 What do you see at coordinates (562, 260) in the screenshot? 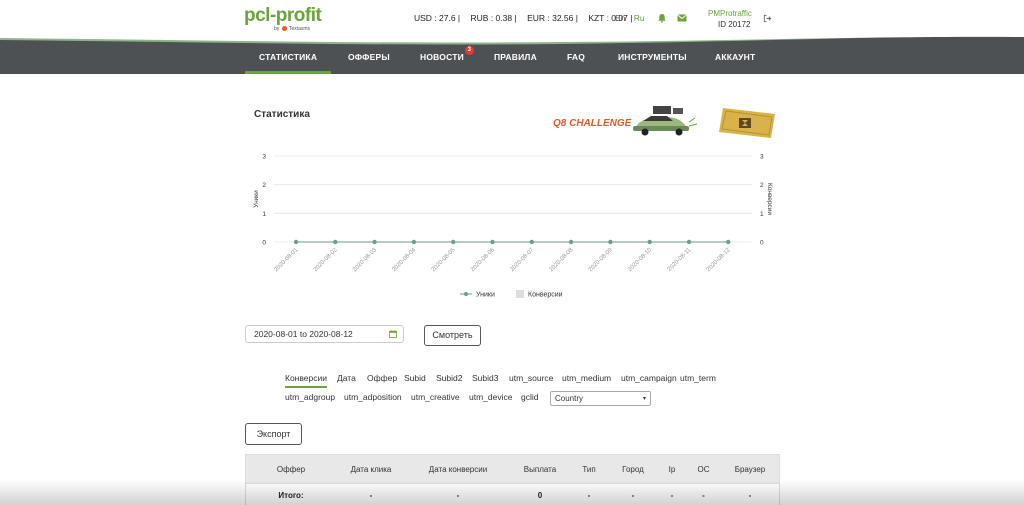
I see `x-tick-label: 2020-08-08` at bounding box center [562, 260].